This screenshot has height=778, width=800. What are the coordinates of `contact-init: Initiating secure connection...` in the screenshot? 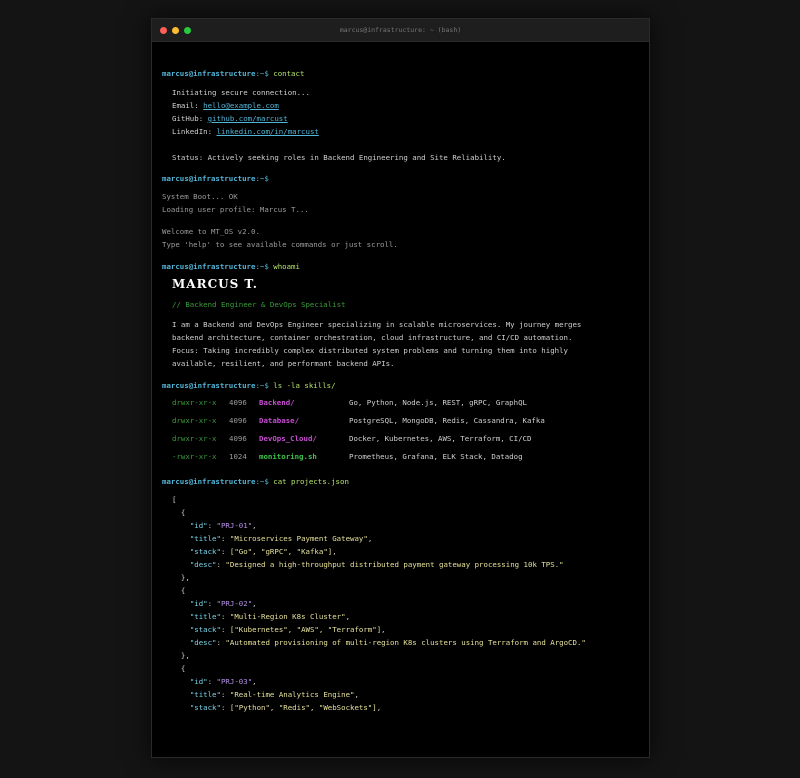 It's located at (241, 92).